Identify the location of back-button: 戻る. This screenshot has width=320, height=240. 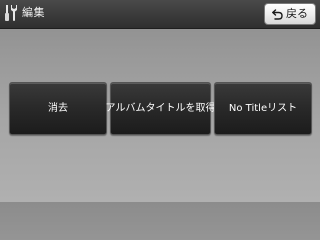
(290, 14).